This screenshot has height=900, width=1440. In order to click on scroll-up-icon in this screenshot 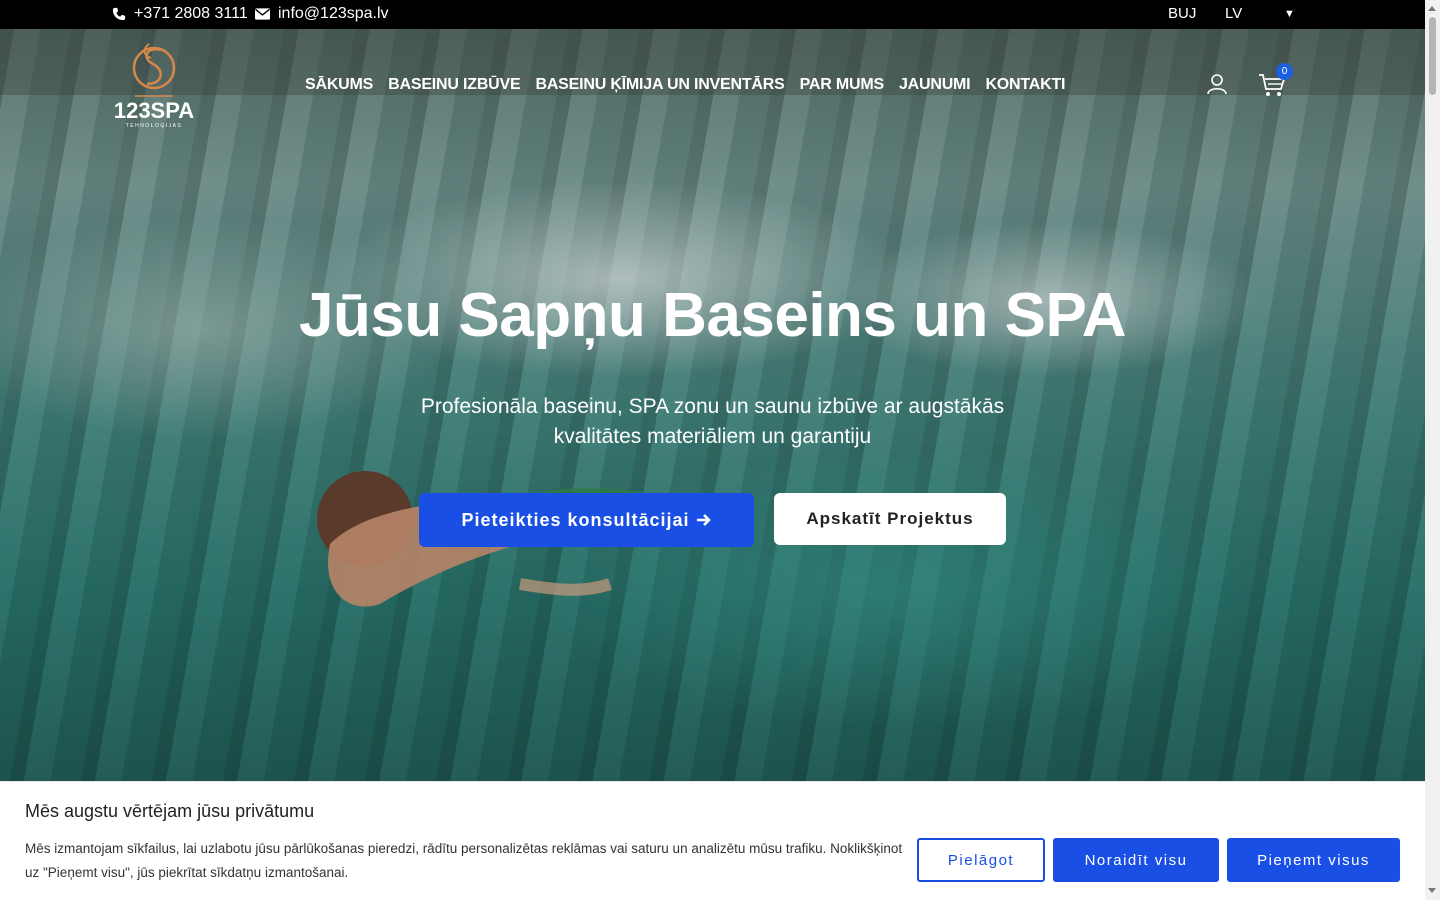, I will do `click(1432, 8)`.